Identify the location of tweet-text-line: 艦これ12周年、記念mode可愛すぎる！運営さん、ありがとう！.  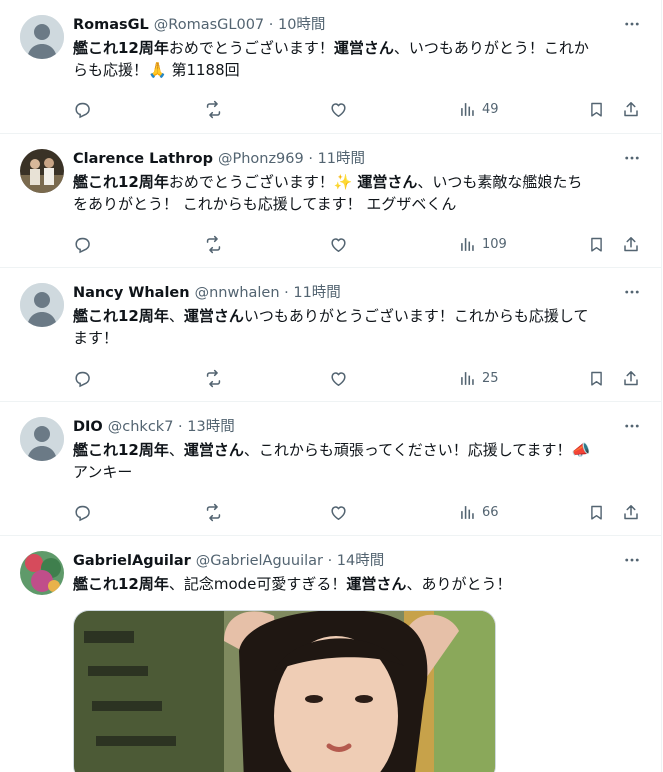
(358, 584).